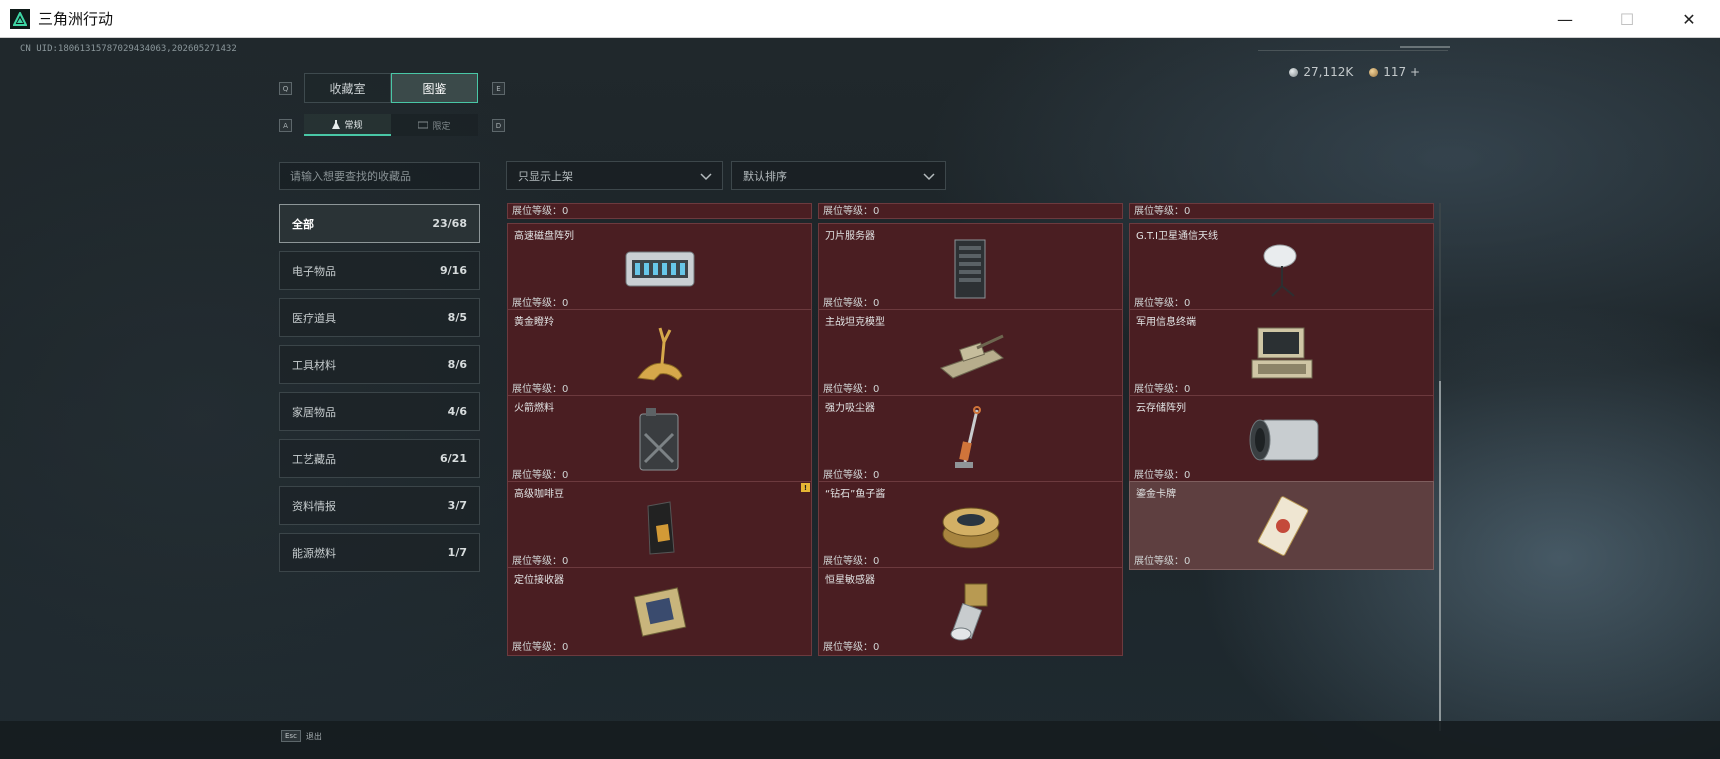 The image size is (1720, 759). I want to click on top-divider-accent, so click(1425, 47).